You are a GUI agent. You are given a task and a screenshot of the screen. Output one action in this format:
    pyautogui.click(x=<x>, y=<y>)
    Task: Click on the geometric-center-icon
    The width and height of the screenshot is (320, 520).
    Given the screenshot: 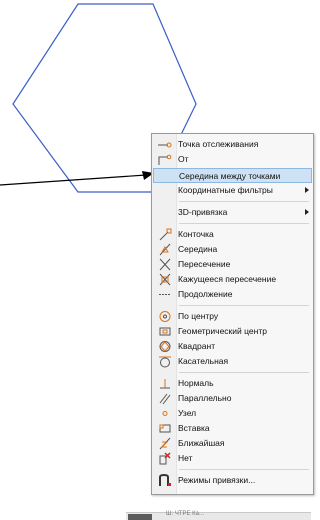 What is the action you would take?
    pyautogui.click(x=165, y=331)
    